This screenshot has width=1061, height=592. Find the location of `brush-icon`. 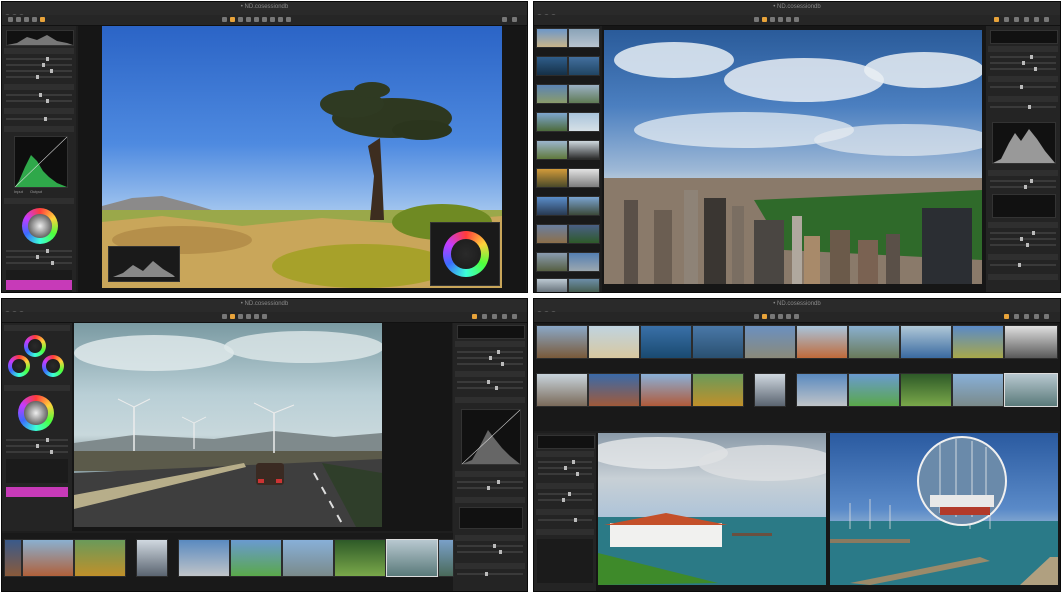

brush-icon is located at coordinates (26, 19).